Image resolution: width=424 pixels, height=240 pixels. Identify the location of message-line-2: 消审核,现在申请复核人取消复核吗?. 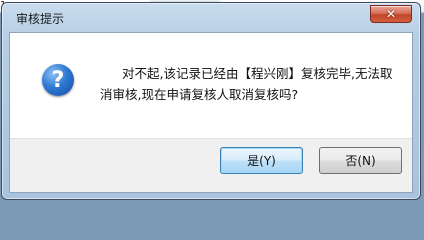
(199, 94).